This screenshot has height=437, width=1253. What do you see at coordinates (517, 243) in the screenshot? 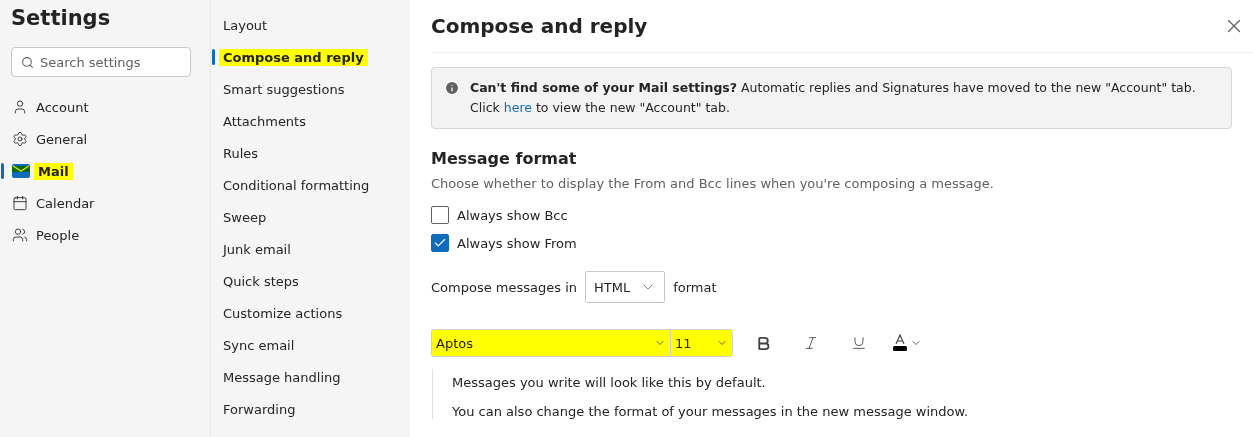
I see `checkbox-label: Always show From` at bounding box center [517, 243].